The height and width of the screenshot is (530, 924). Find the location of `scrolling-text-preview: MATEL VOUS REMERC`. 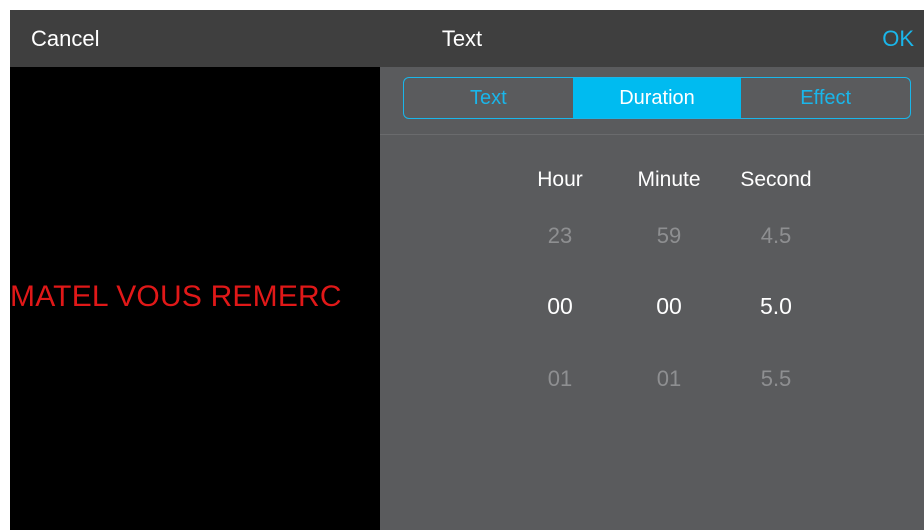

scrolling-text-preview: MATEL VOUS REMERC is located at coordinates (176, 296).